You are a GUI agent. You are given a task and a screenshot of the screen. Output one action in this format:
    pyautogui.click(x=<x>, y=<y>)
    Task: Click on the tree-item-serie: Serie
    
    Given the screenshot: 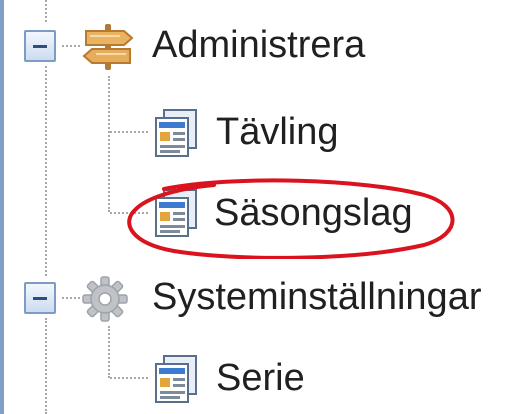 What is the action you would take?
    pyautogui.click(x=255, y=378)
    